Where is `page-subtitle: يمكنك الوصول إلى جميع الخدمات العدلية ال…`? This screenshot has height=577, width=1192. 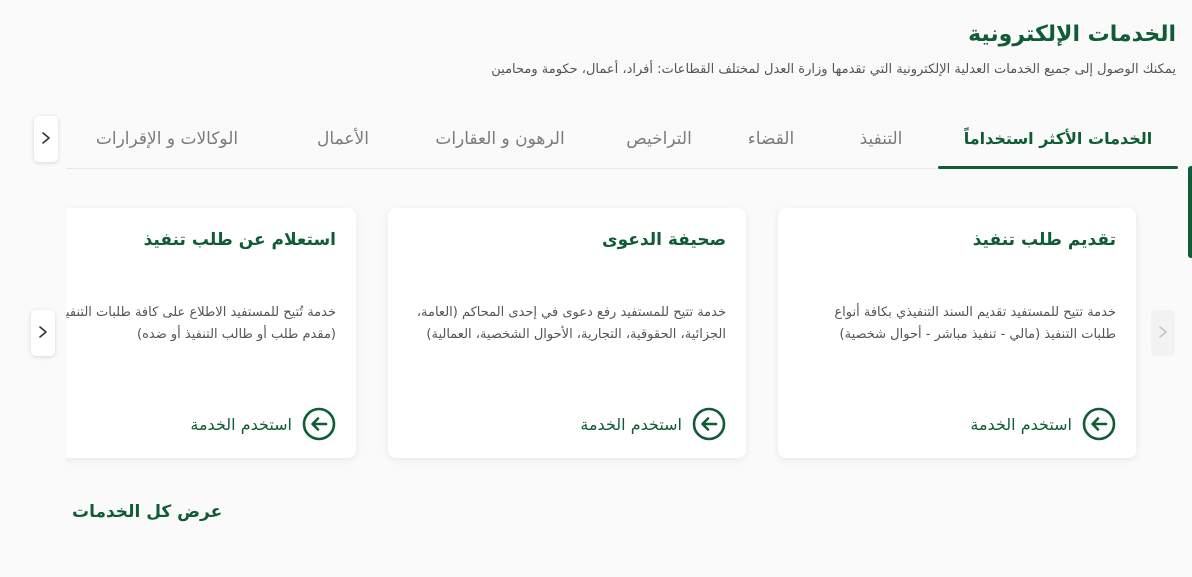 page-subtitle: يمكنك الوصول إلى جميع الخدمات العدلية ال… is located at coordinates (833, 69).